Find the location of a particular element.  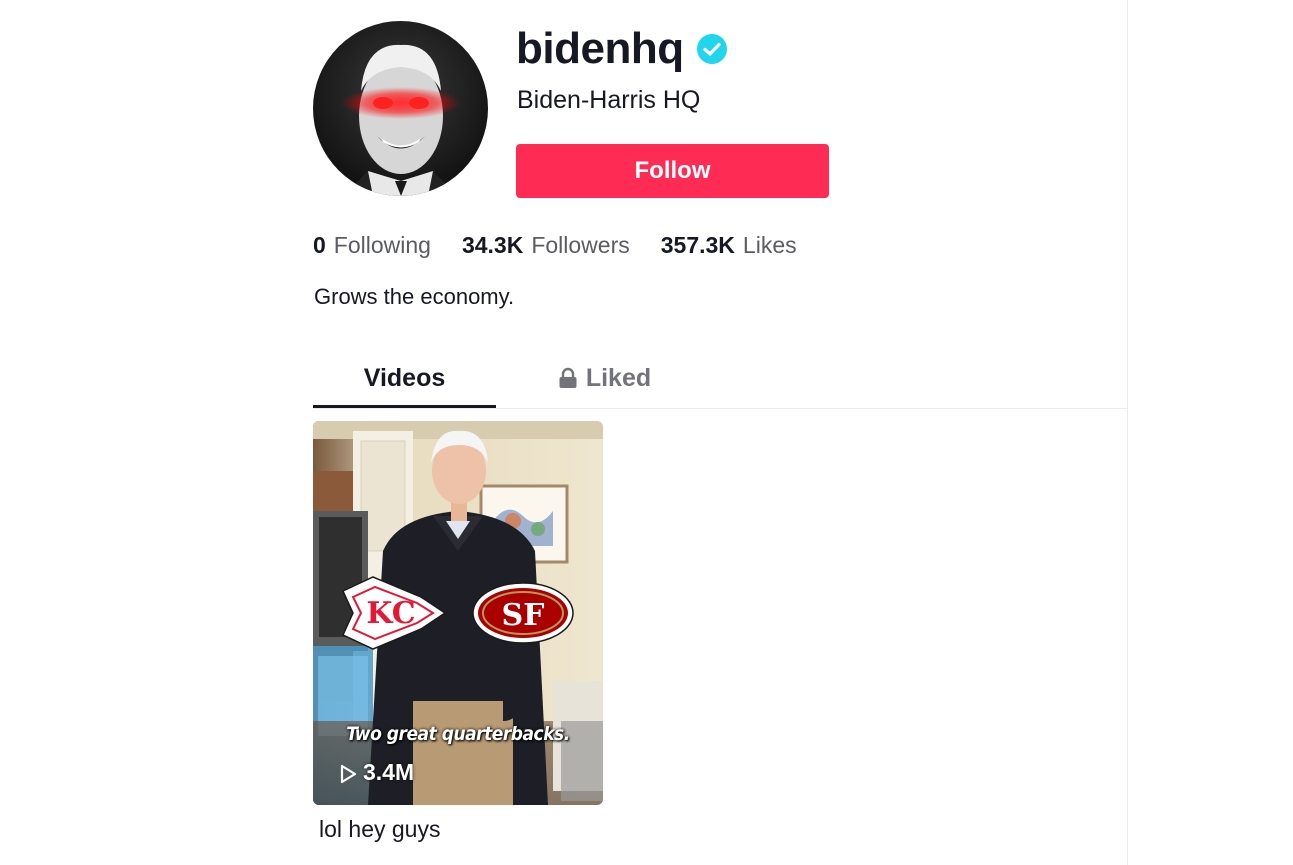

tab-liked-label: Liked is located at coordinates (618, 377).